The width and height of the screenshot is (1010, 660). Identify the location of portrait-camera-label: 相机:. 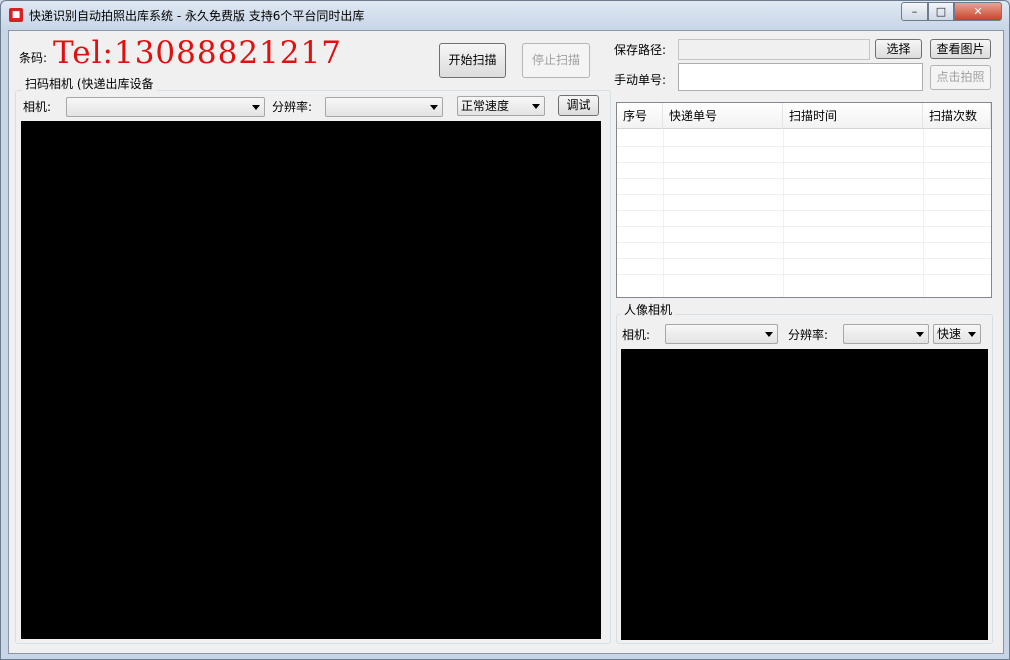
(636, 335).